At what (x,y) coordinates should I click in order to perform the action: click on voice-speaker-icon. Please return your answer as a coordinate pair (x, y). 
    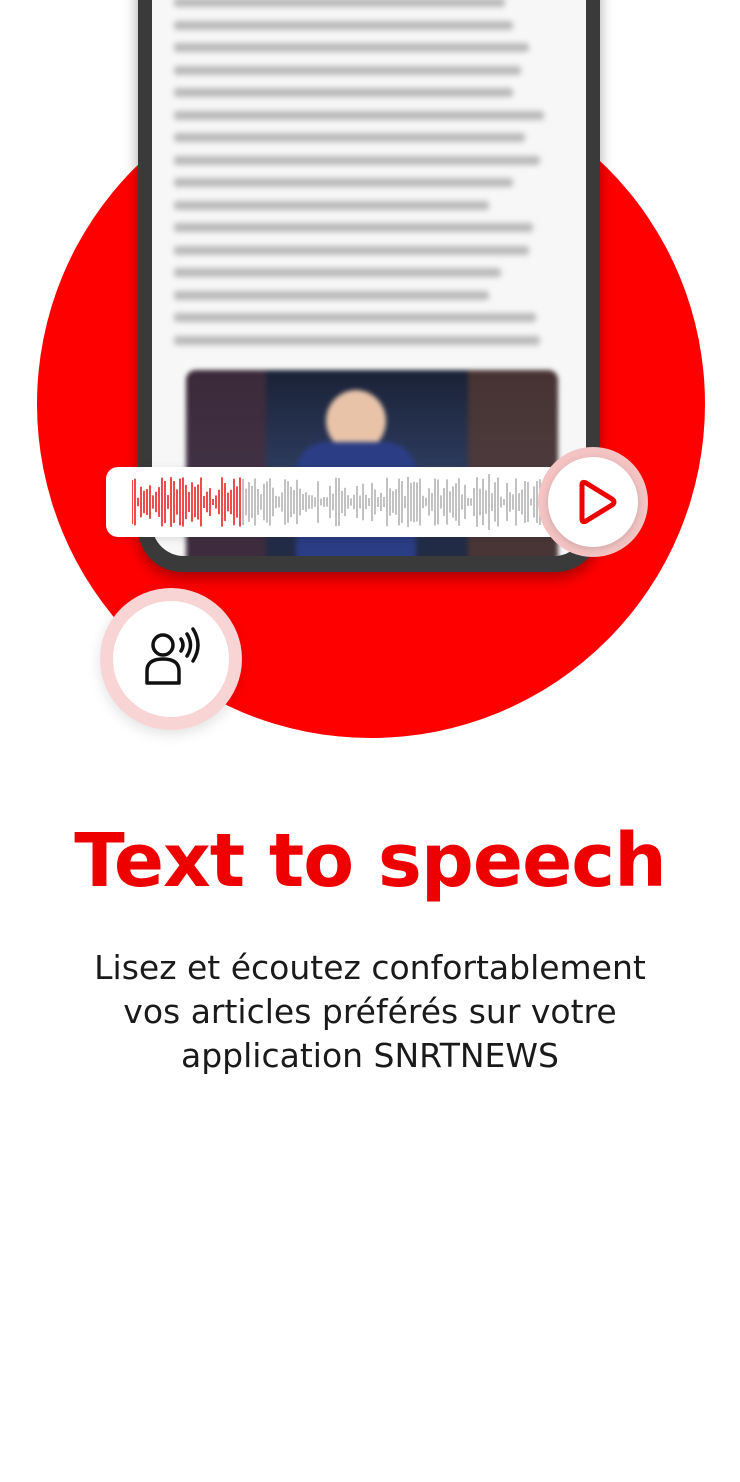
    Looking at the image, I should click on (172, 656).